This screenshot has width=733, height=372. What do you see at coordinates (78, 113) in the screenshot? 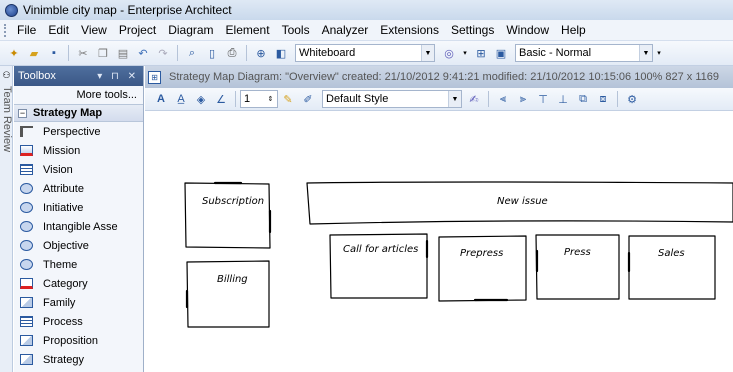
I see `toolbox-group-header: − Strategy Map` at bounding box center [78, 113].